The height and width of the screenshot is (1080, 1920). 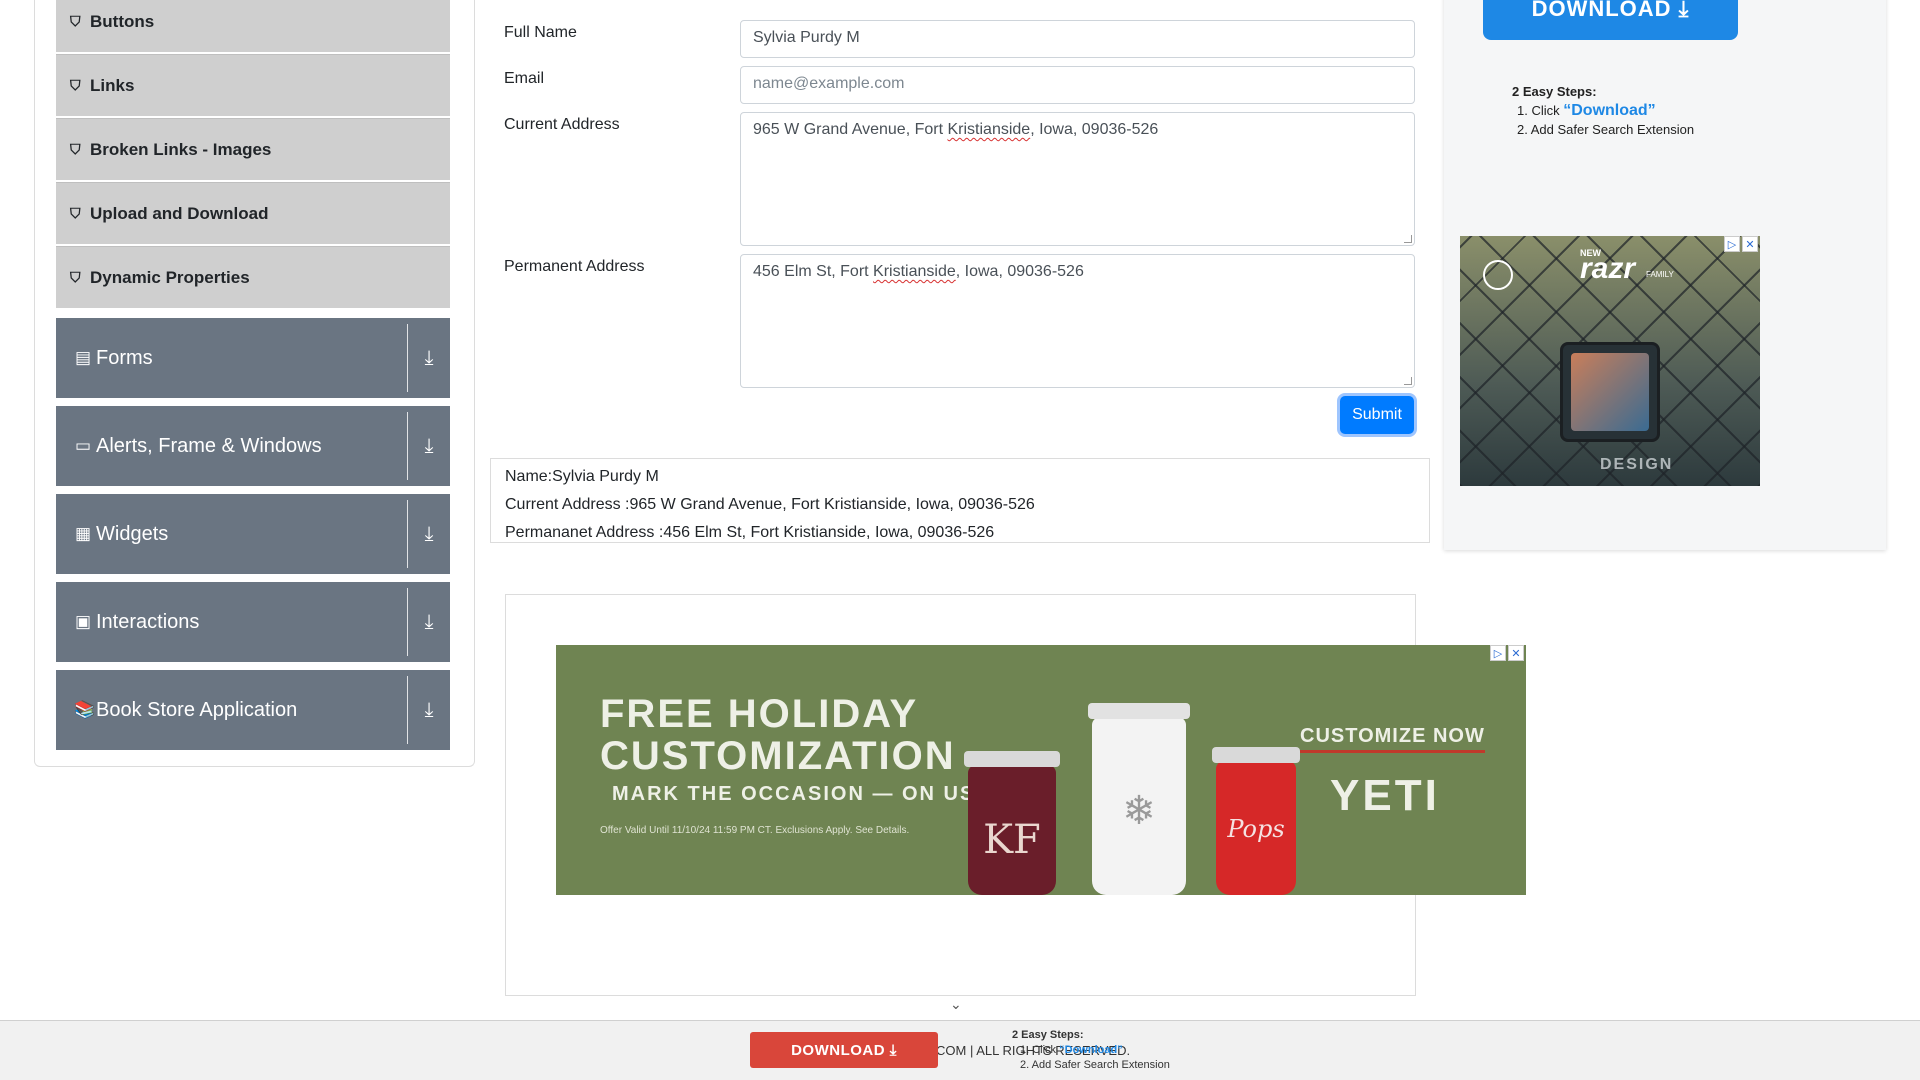 What do you see at coordinates (1385, 795) in the screenshot?
I see `yeti-logo: YETI` at bounding box center [1385, 795].